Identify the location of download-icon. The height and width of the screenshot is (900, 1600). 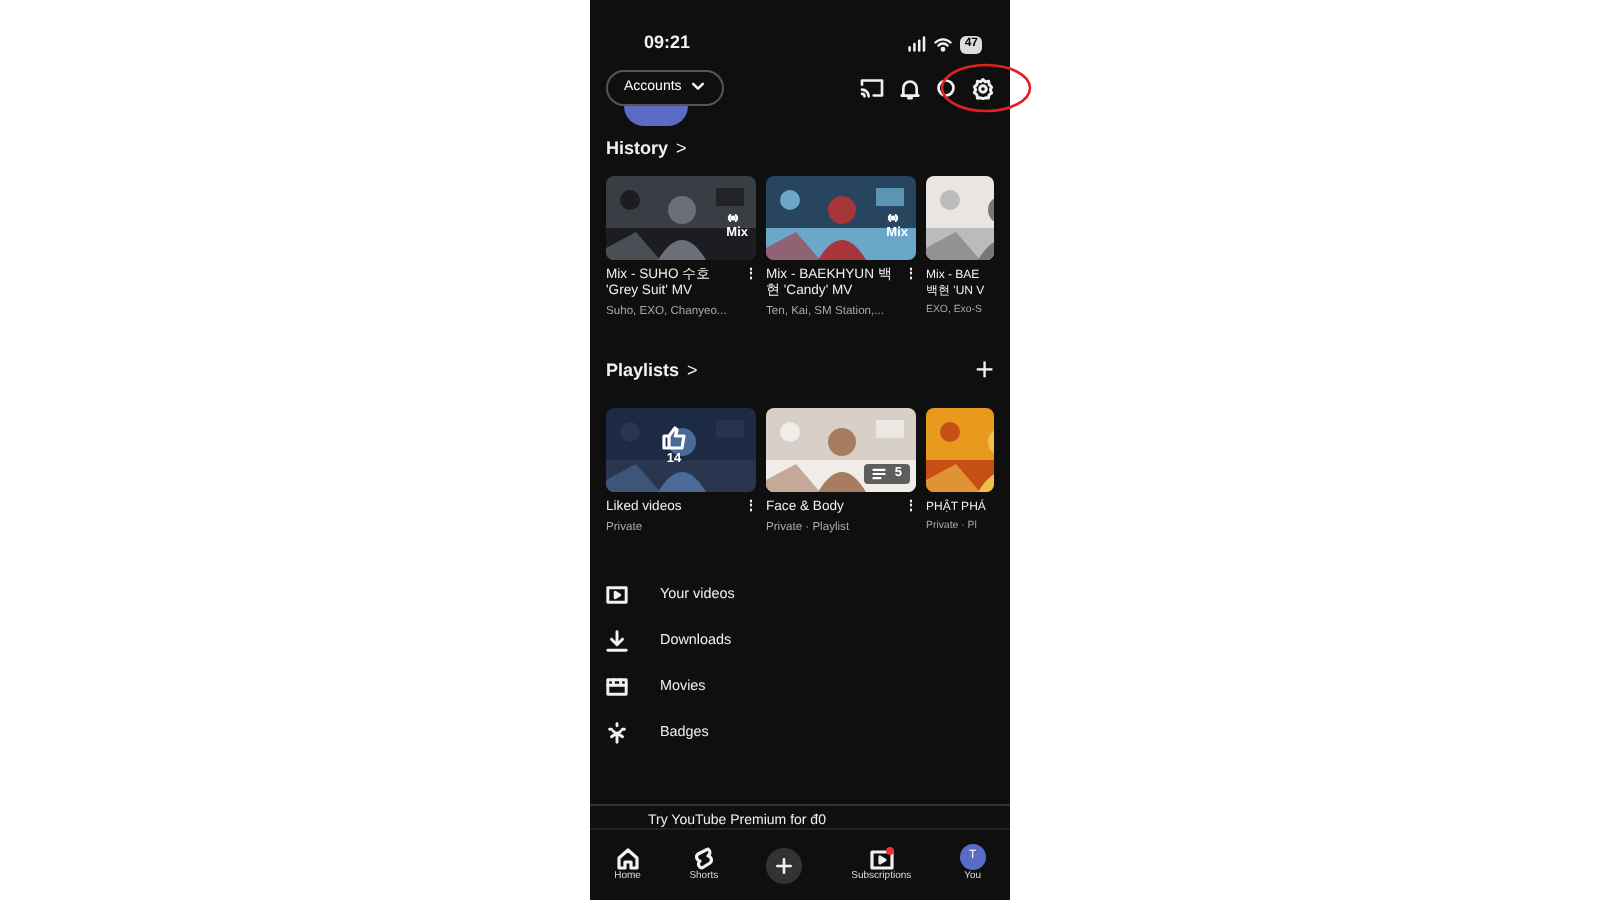
(617, 641).